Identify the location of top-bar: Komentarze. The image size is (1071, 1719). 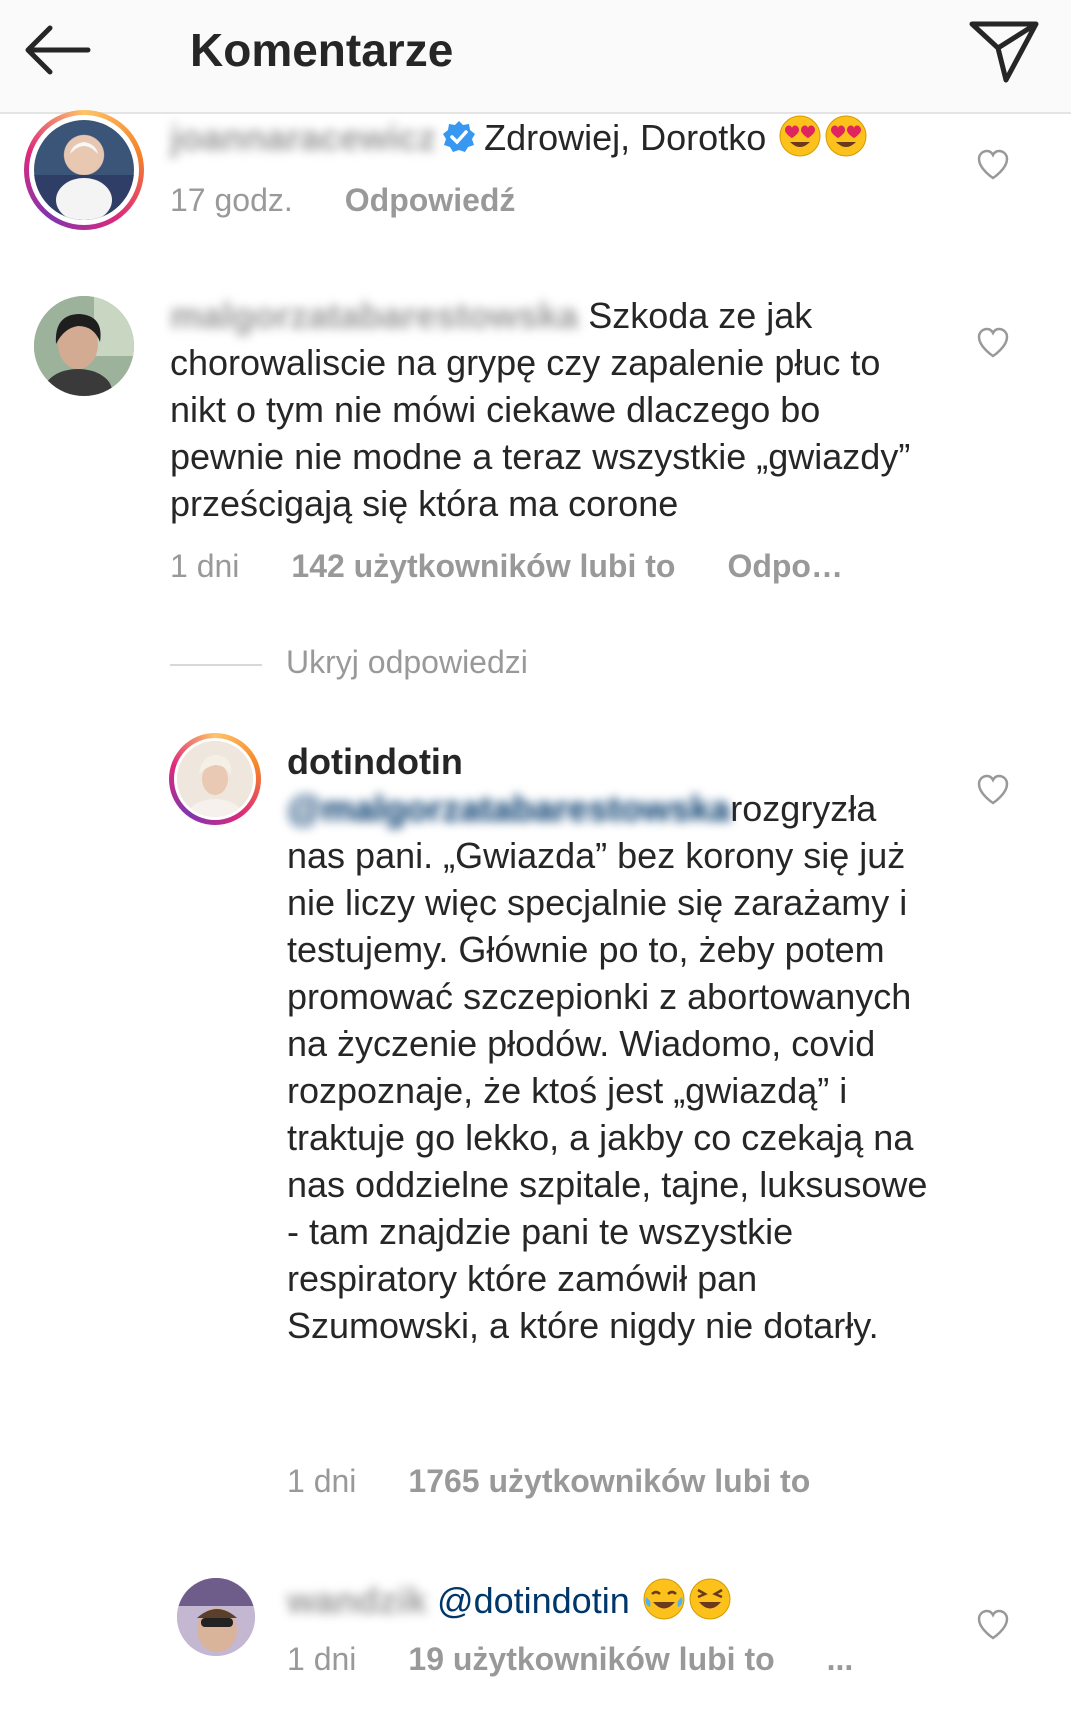
(535, 57).